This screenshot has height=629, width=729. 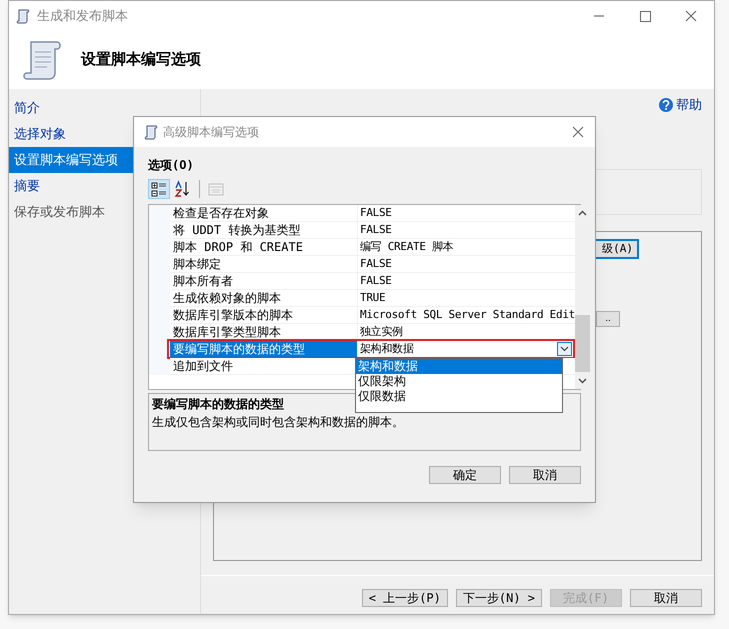 I want to click on dialog-title: 高级脚本编写选项, so click(x=211, y=132).